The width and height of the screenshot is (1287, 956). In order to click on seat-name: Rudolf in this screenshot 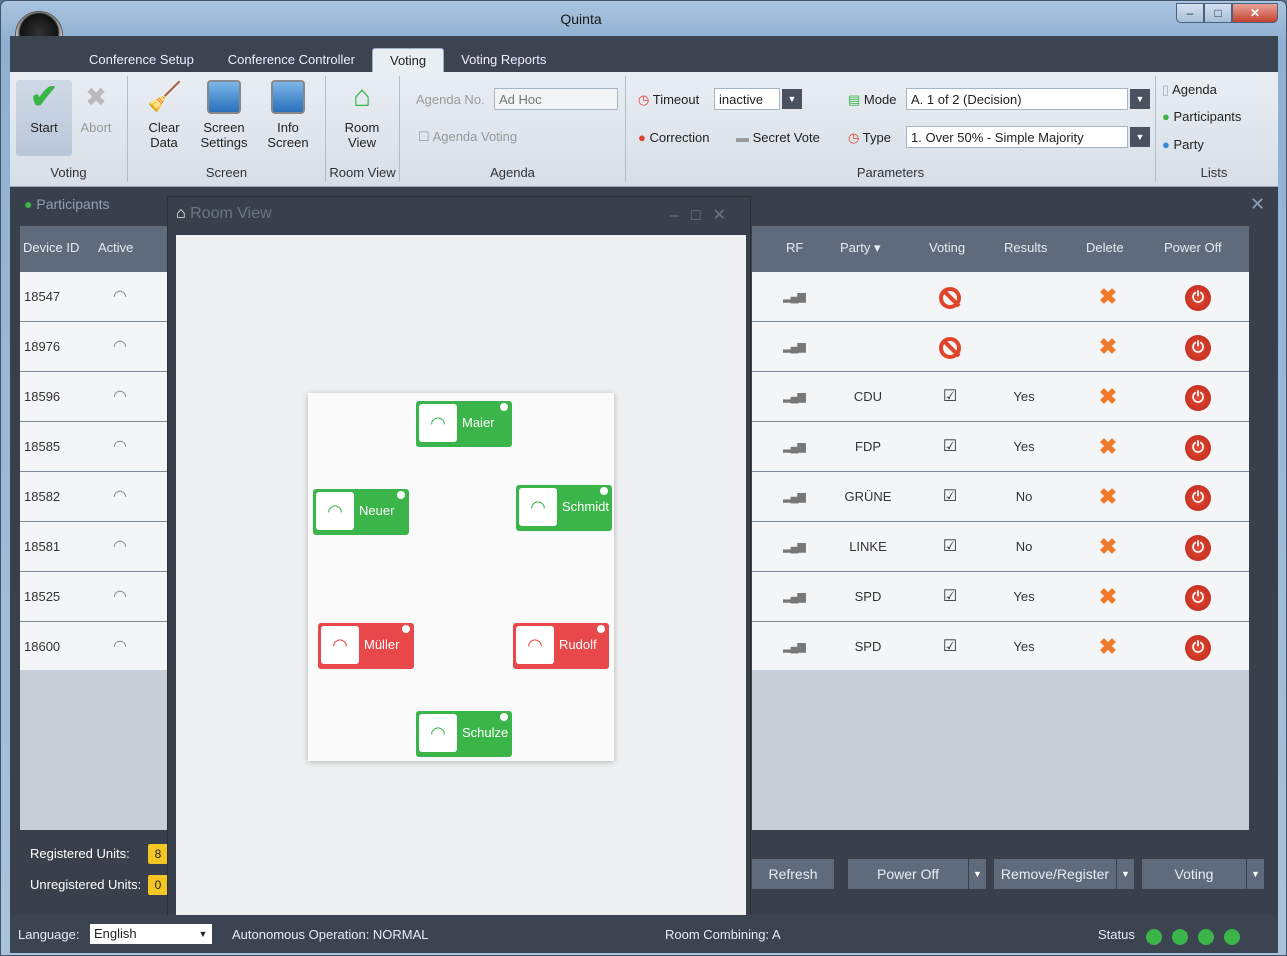, I will do `click(578, 644)`.